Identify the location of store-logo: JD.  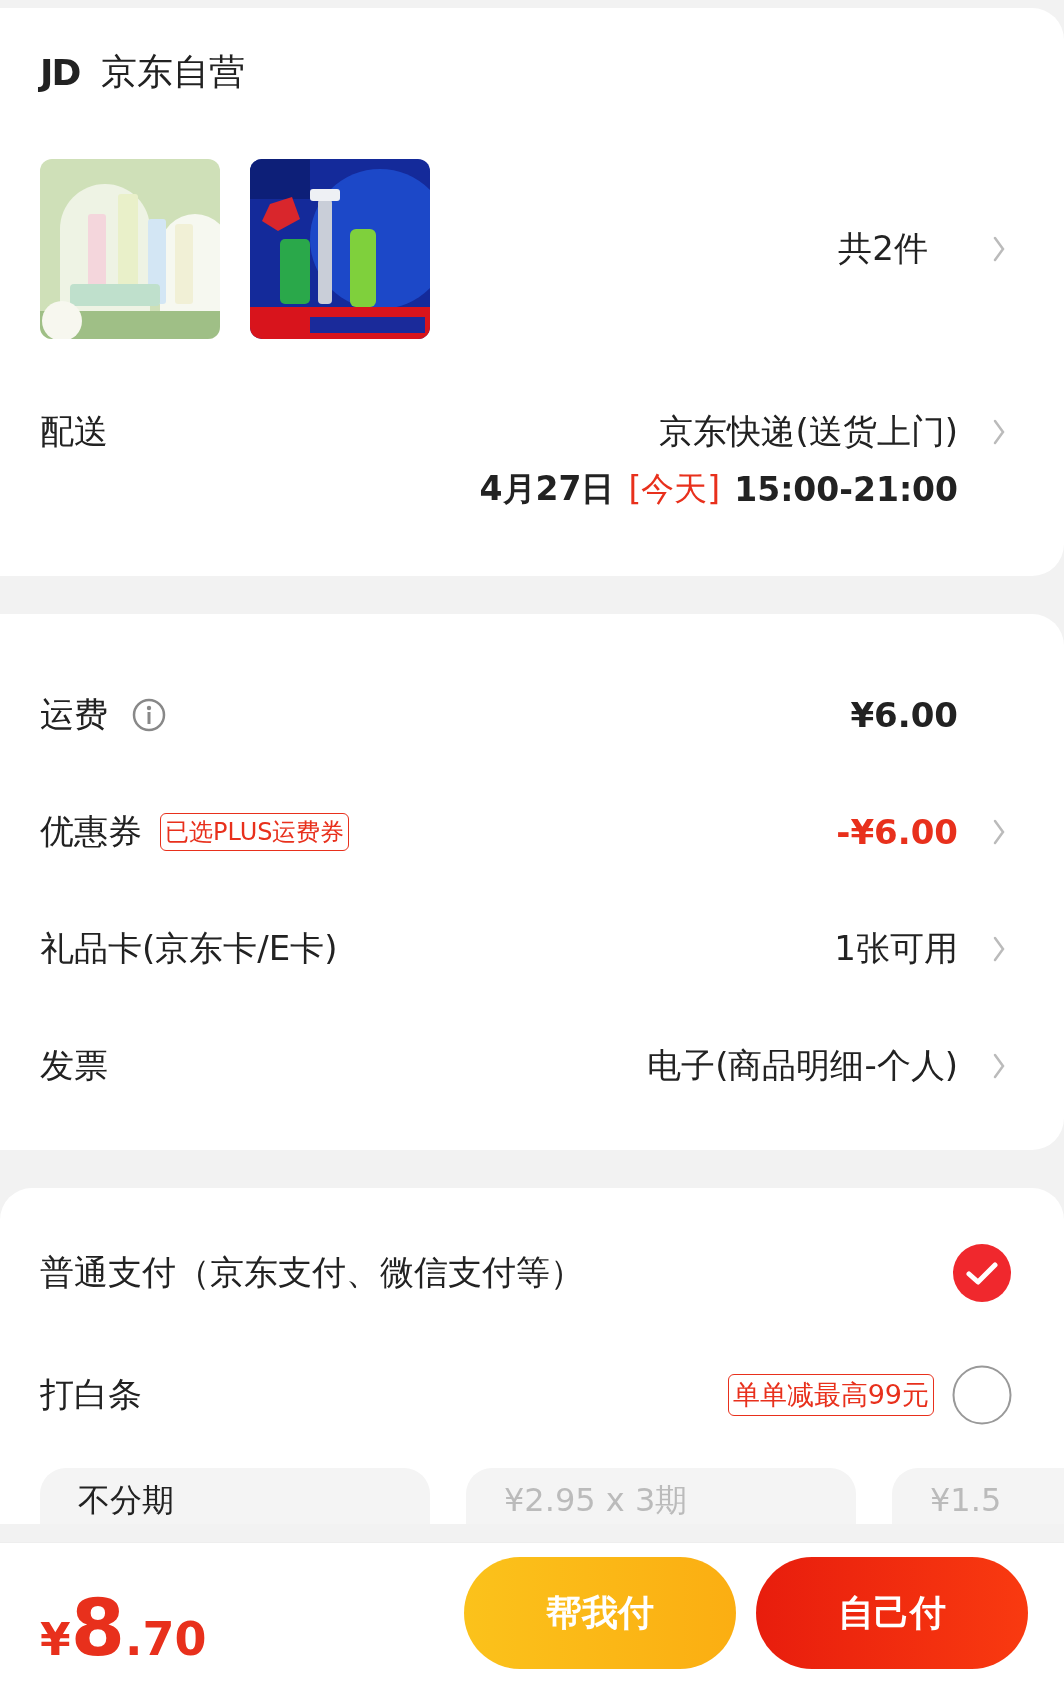
(60, 72).